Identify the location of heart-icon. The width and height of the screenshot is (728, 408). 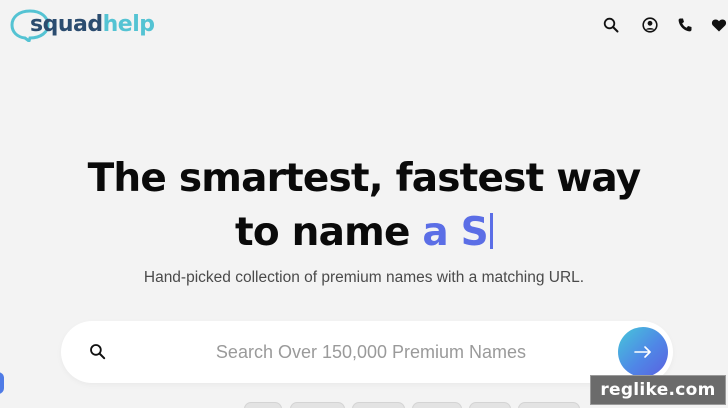
(719, 25).